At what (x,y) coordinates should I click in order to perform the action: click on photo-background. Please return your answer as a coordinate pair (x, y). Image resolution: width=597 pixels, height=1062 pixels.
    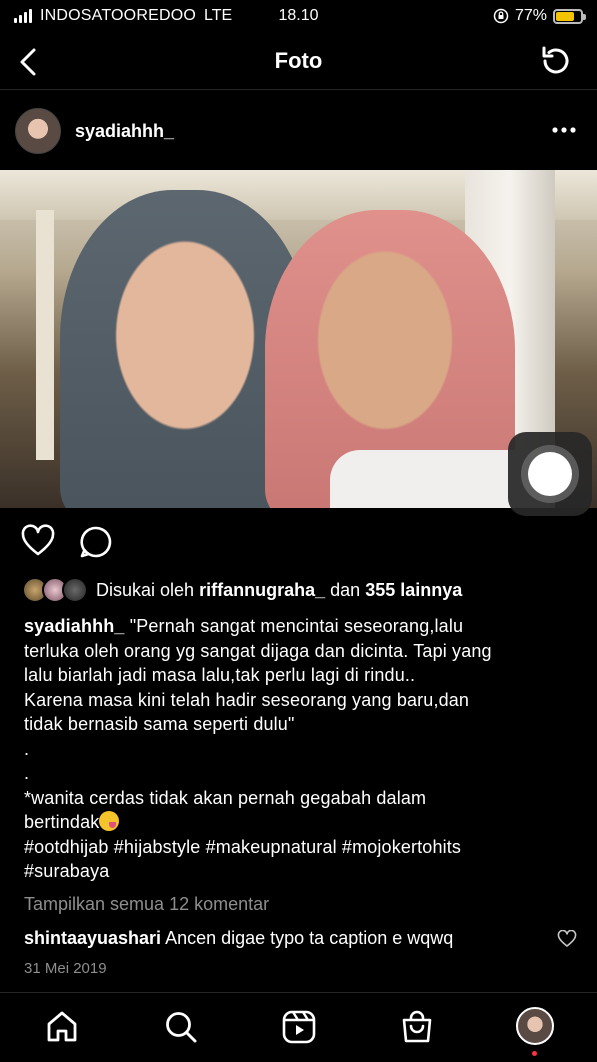
    Looking at the image, I should click on (45, 335).